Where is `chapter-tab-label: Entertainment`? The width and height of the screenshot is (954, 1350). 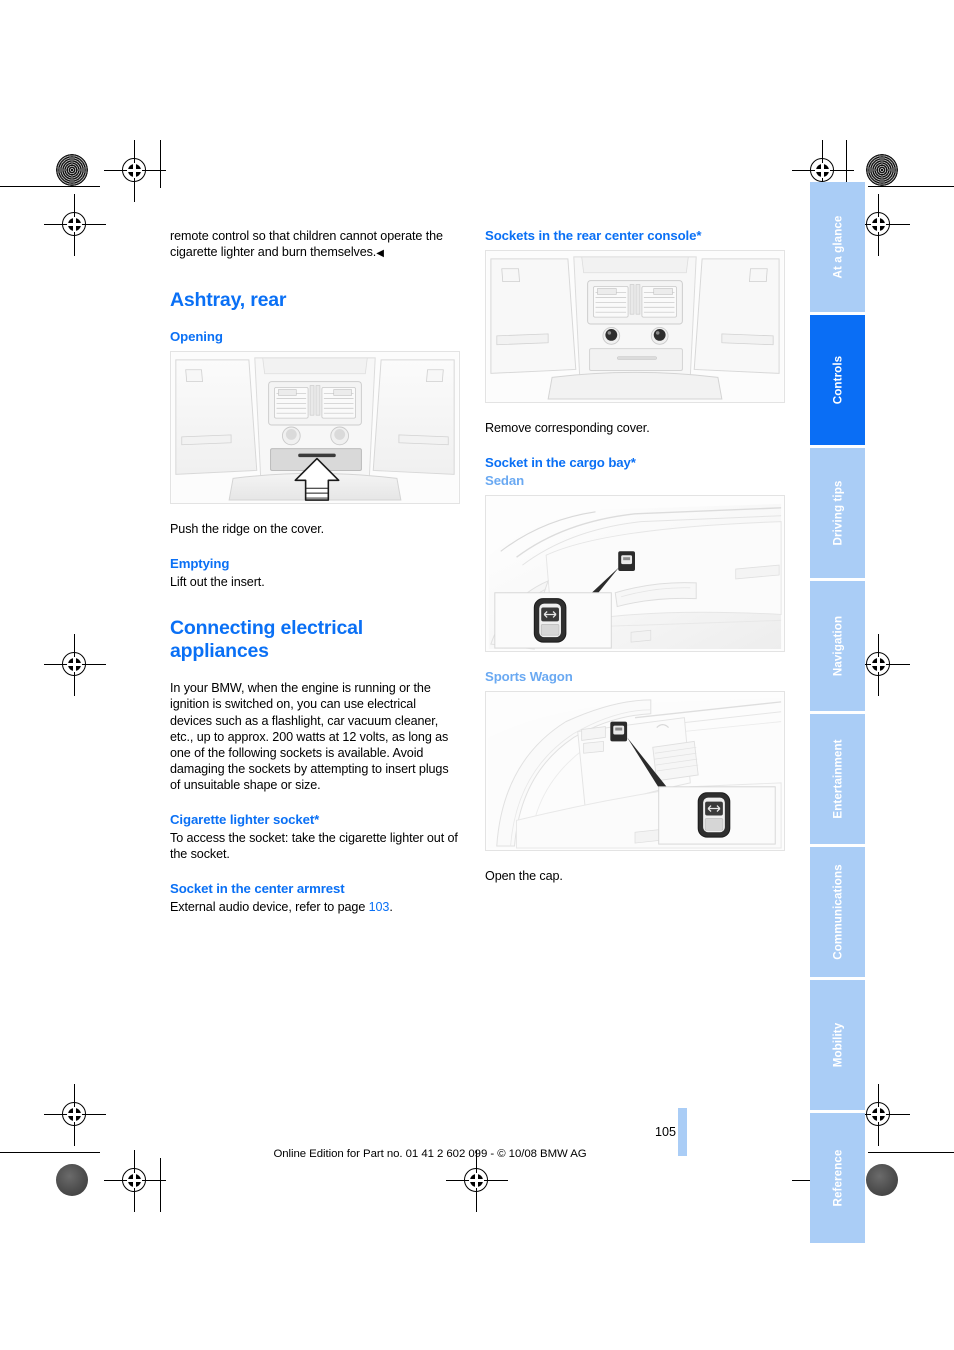
chapter-tab-label: Entertainment is located at coordinates (837, 779).